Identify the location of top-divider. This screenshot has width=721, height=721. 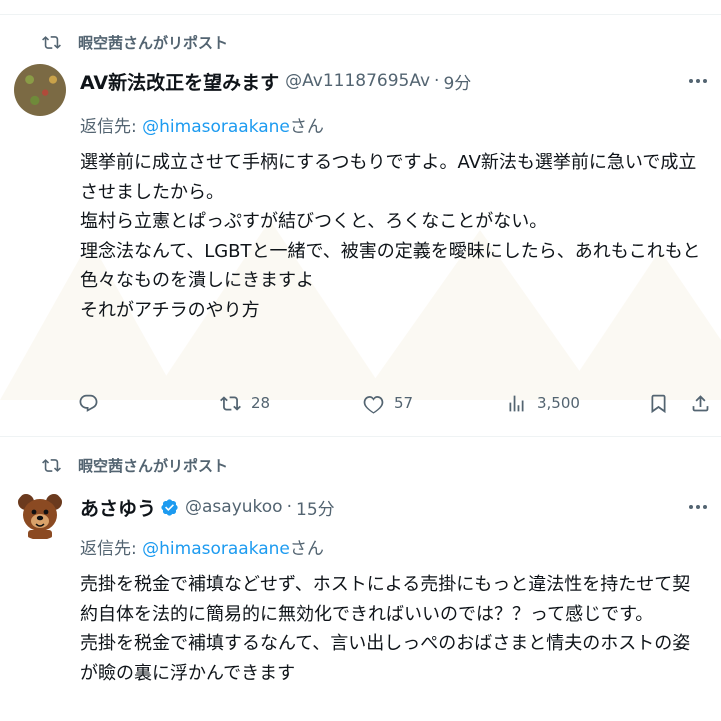
(360, 14).